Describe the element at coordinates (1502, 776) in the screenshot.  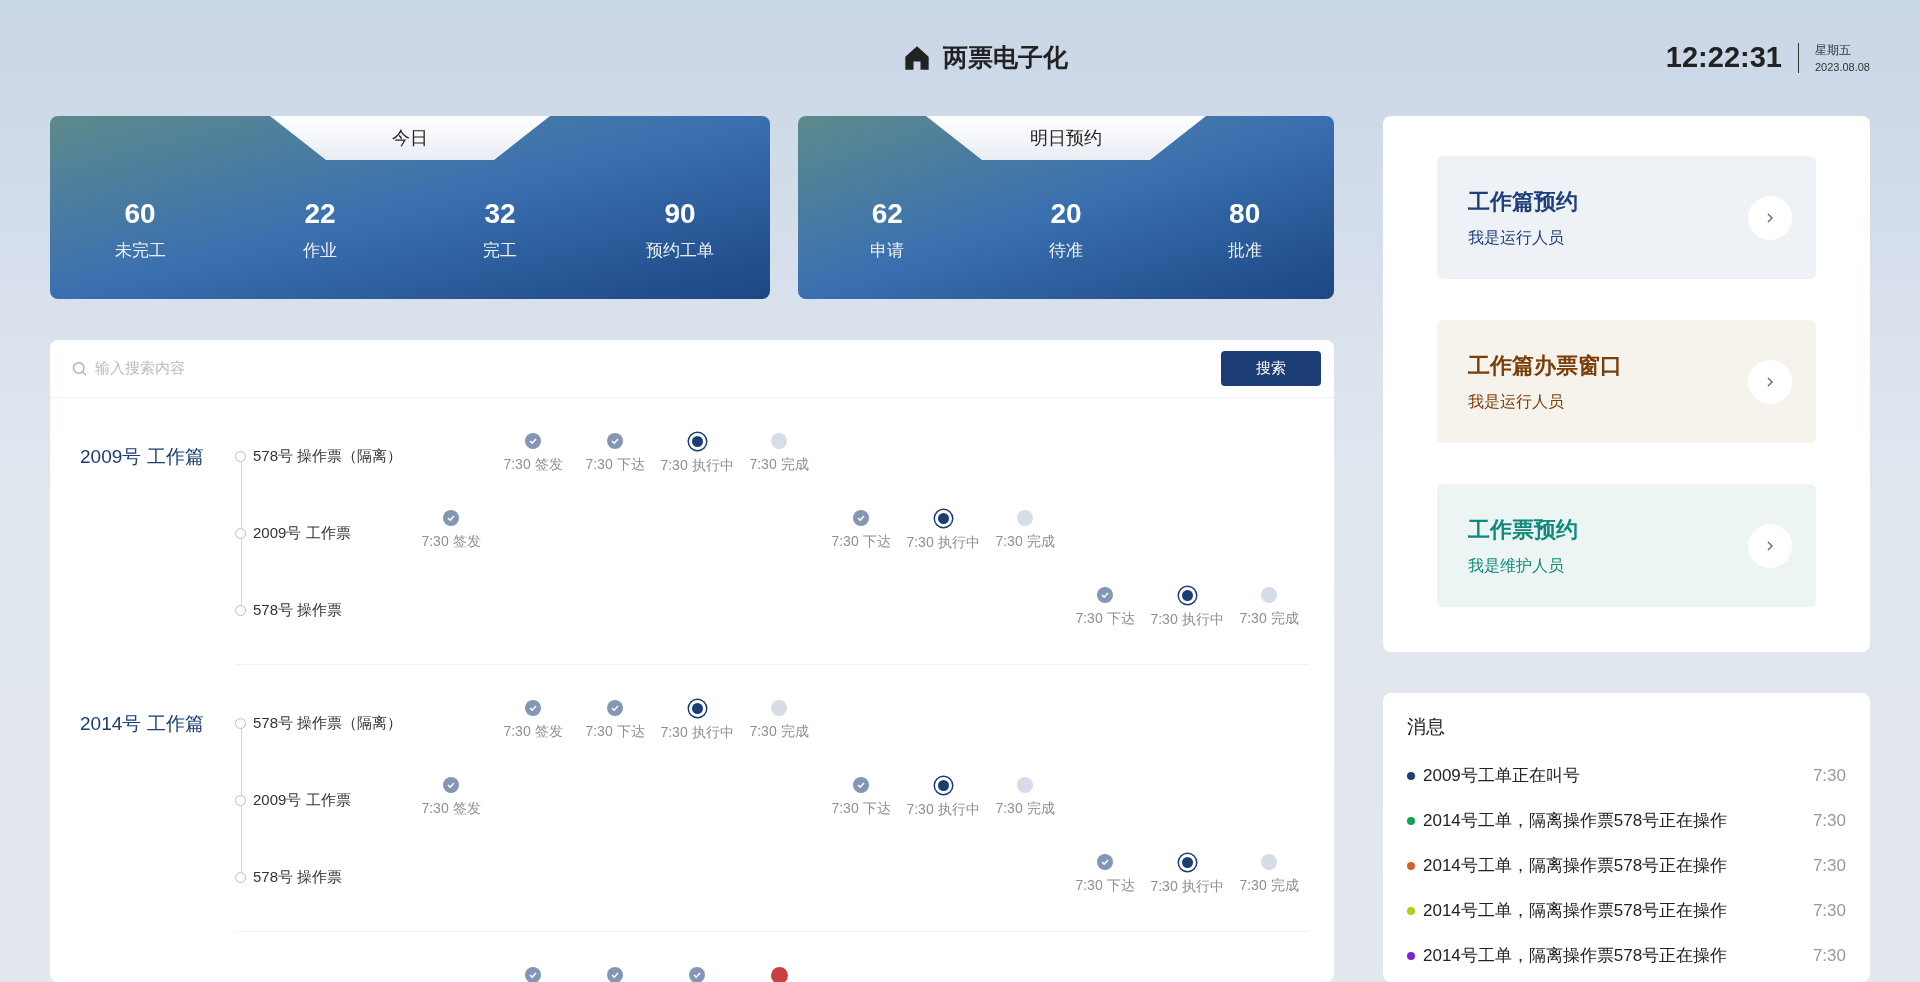
I see `message-text: 2009号工单正在叫号` at that location.